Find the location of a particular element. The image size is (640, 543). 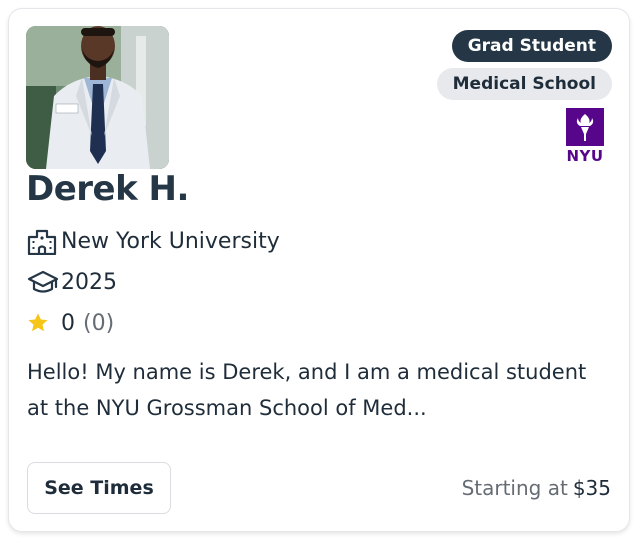

badge-group: Grad Student Medical School is located at coordinates (524, 65).